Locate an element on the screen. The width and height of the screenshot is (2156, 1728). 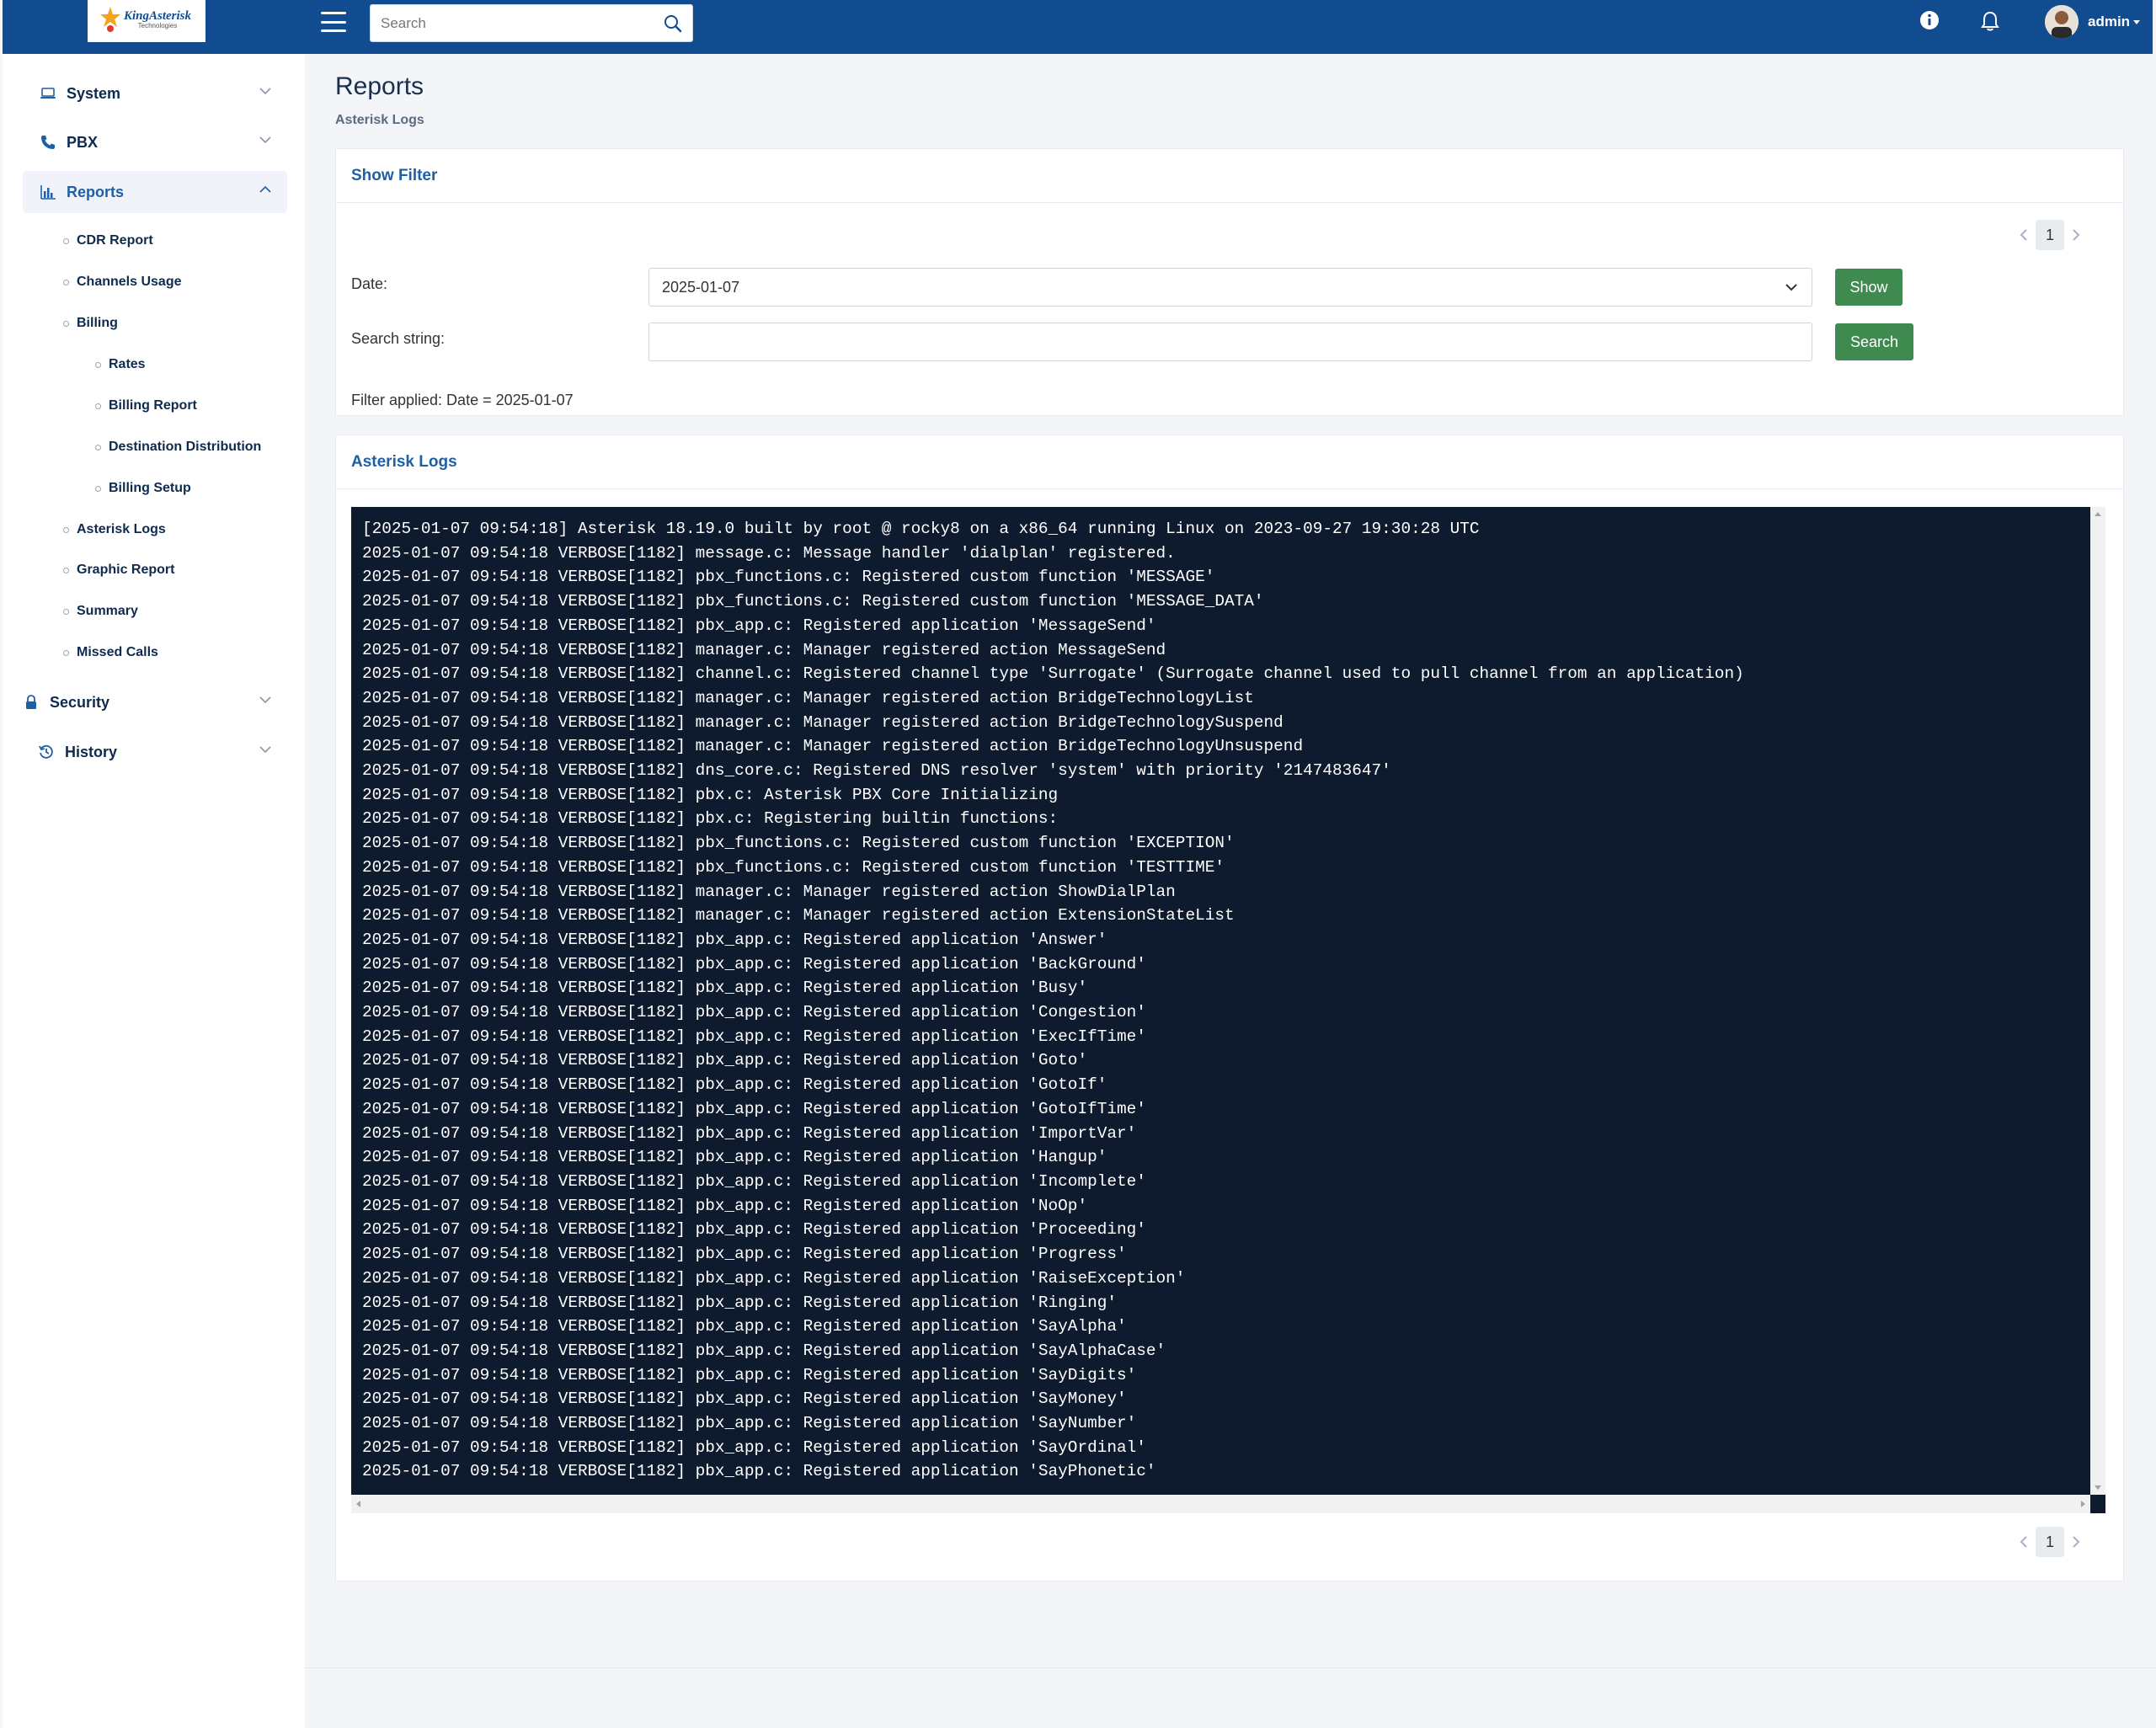
sidebar-subitem-summary: Summary is located at coordinates (100, 611).